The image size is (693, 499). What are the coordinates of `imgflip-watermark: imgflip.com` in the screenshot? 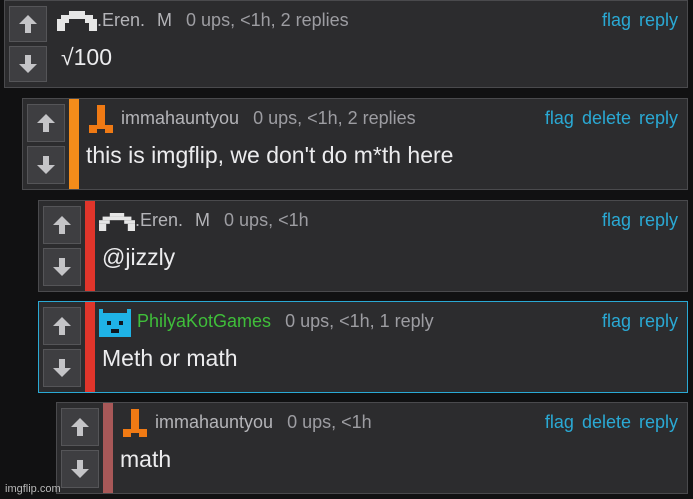 It's located at (33, 489).